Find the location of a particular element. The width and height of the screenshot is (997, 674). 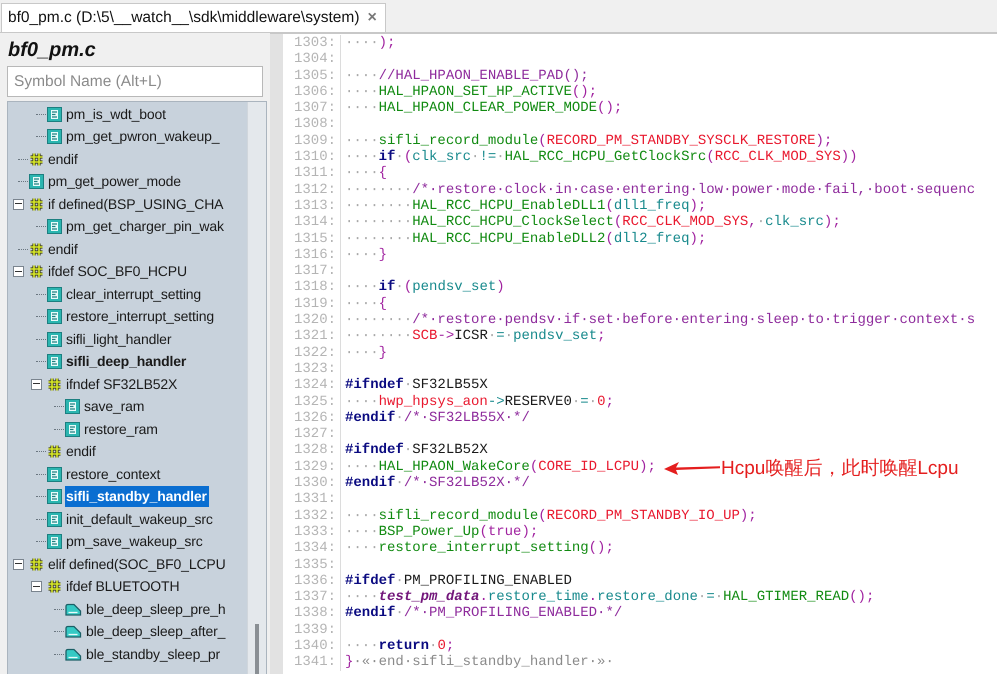

close-button: × is located at coordinates (372, 18).